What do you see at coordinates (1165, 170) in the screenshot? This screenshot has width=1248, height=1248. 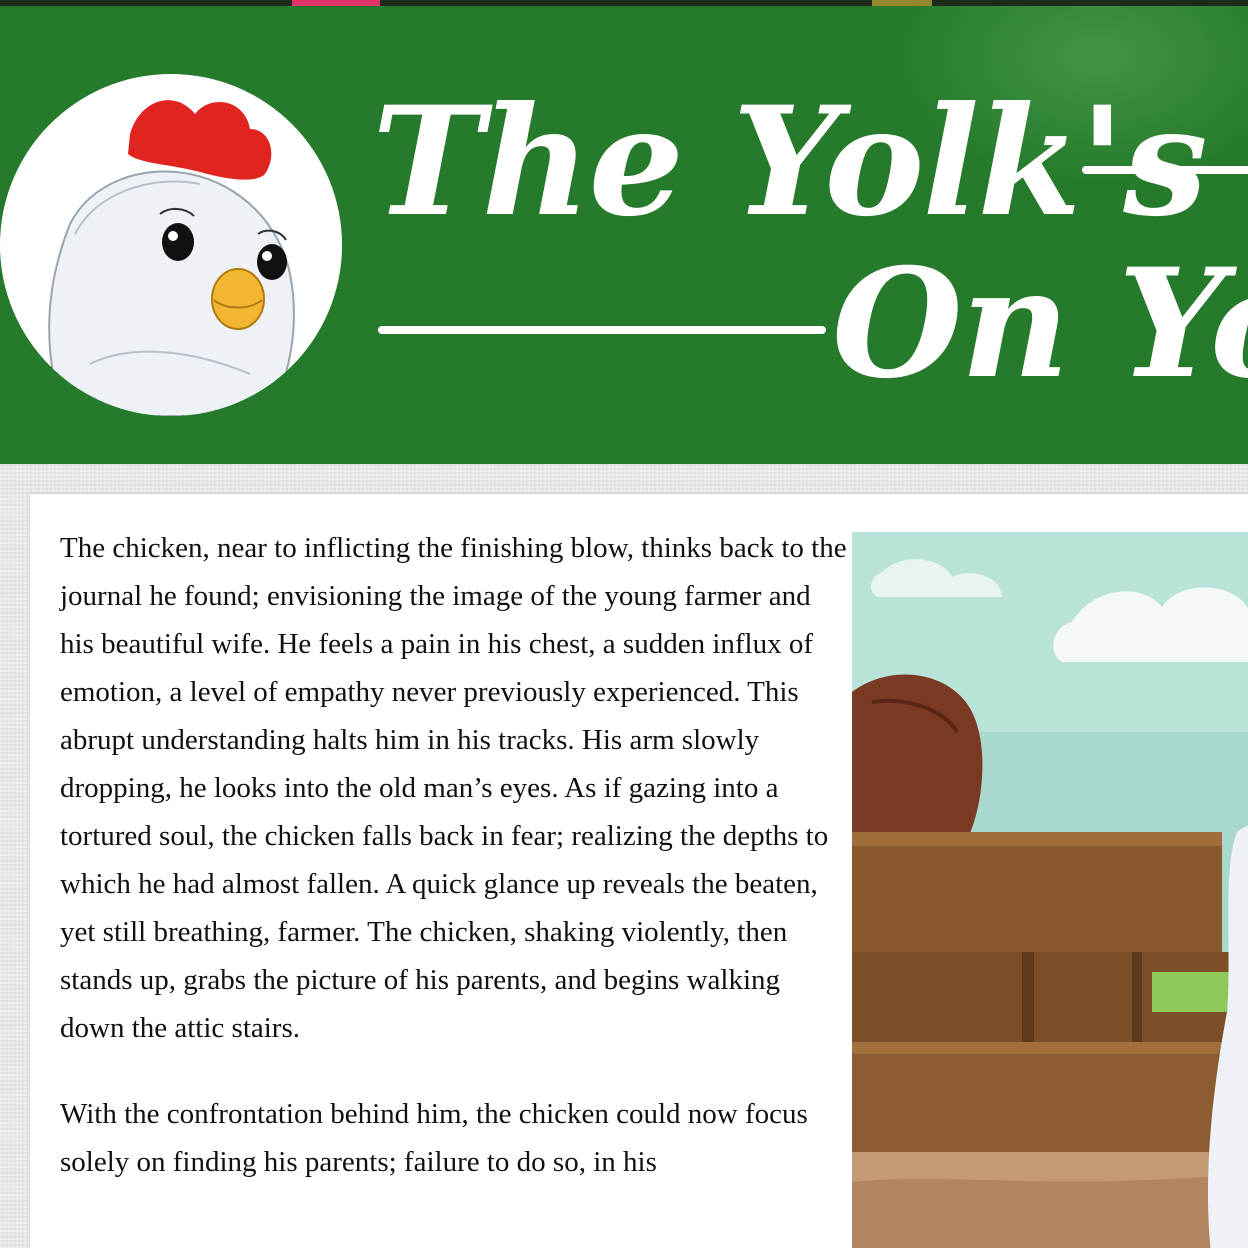 I see `title-rule-top` at bounding box center [1165, 170].